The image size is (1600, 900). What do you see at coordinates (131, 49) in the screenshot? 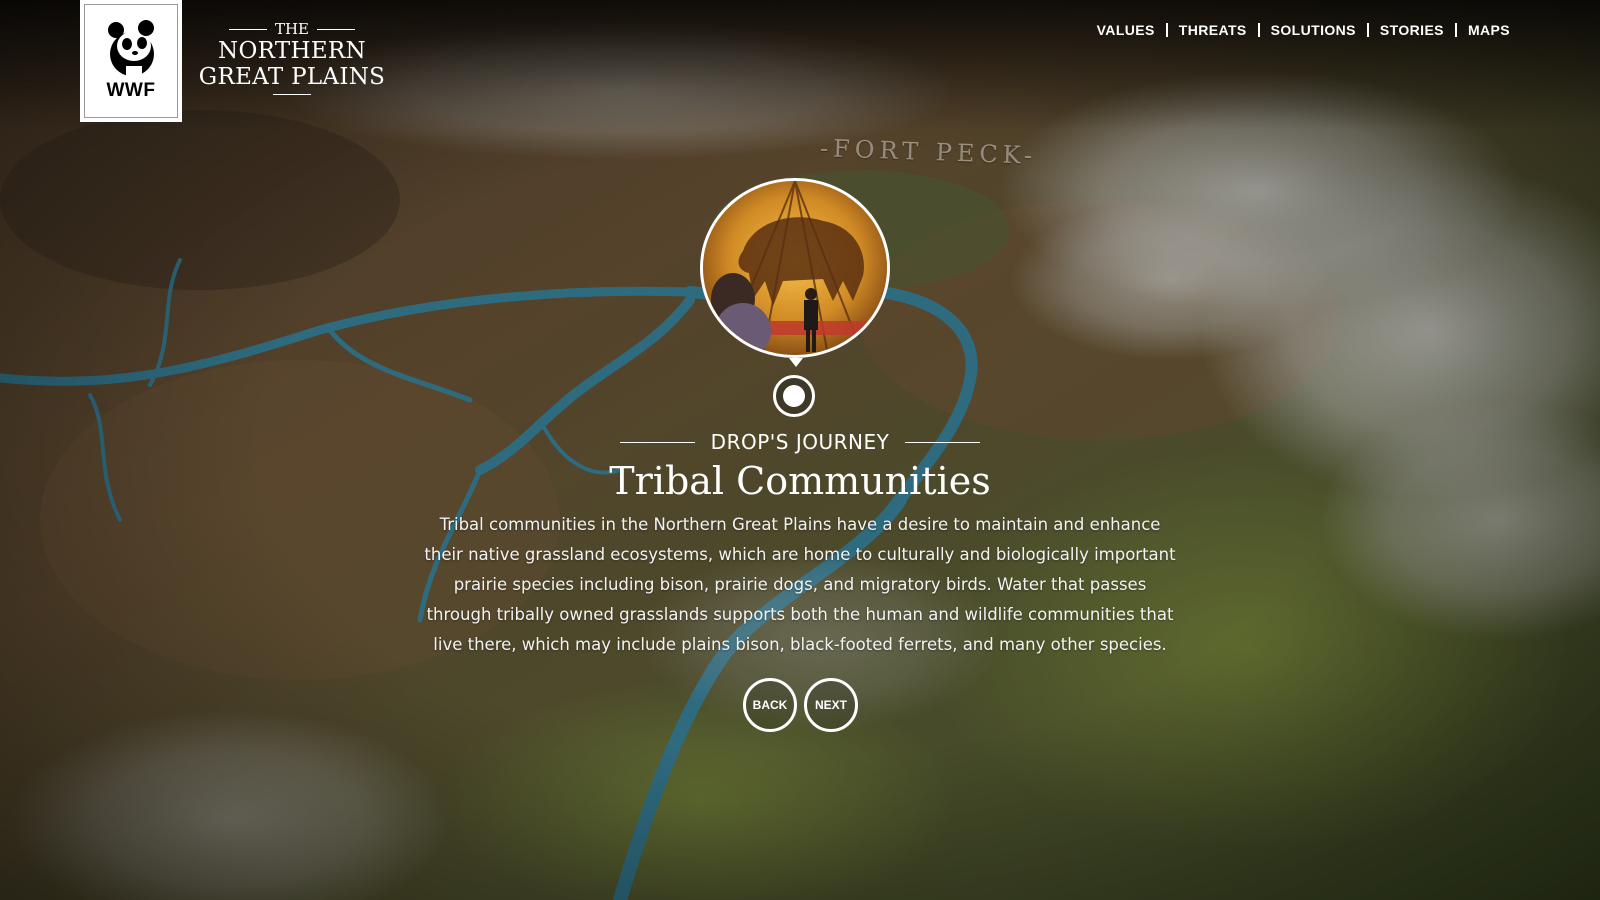
I see `panda-icon` at bounding box center [131, 49].